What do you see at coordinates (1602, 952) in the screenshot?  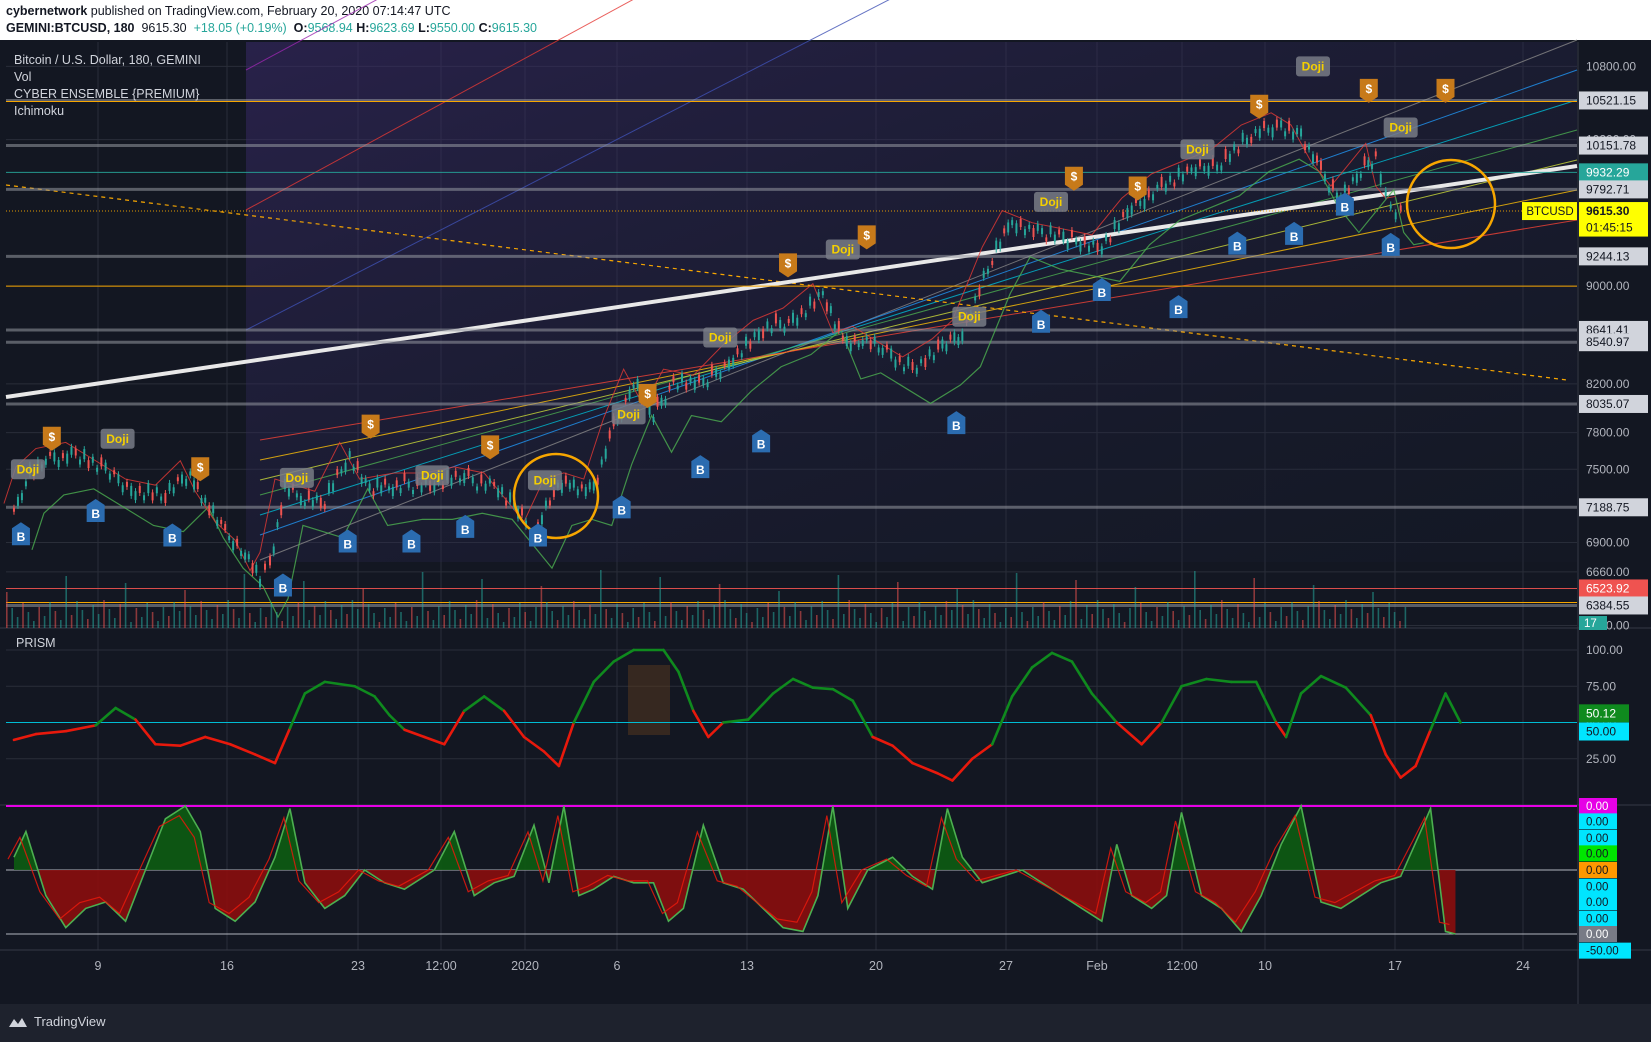 I see `osc-label-text: -50.00` at bounding box center [1602, 952].